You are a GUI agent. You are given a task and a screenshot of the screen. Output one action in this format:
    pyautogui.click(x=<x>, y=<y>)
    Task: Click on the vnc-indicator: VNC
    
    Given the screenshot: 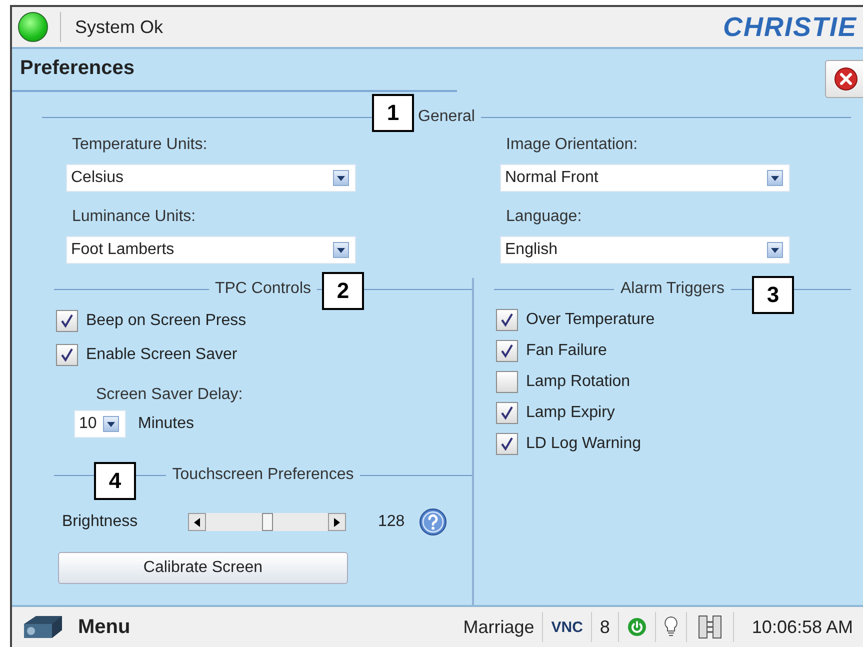 What is the action you would take?
    pyautogui.click(x=567, y=627)
    